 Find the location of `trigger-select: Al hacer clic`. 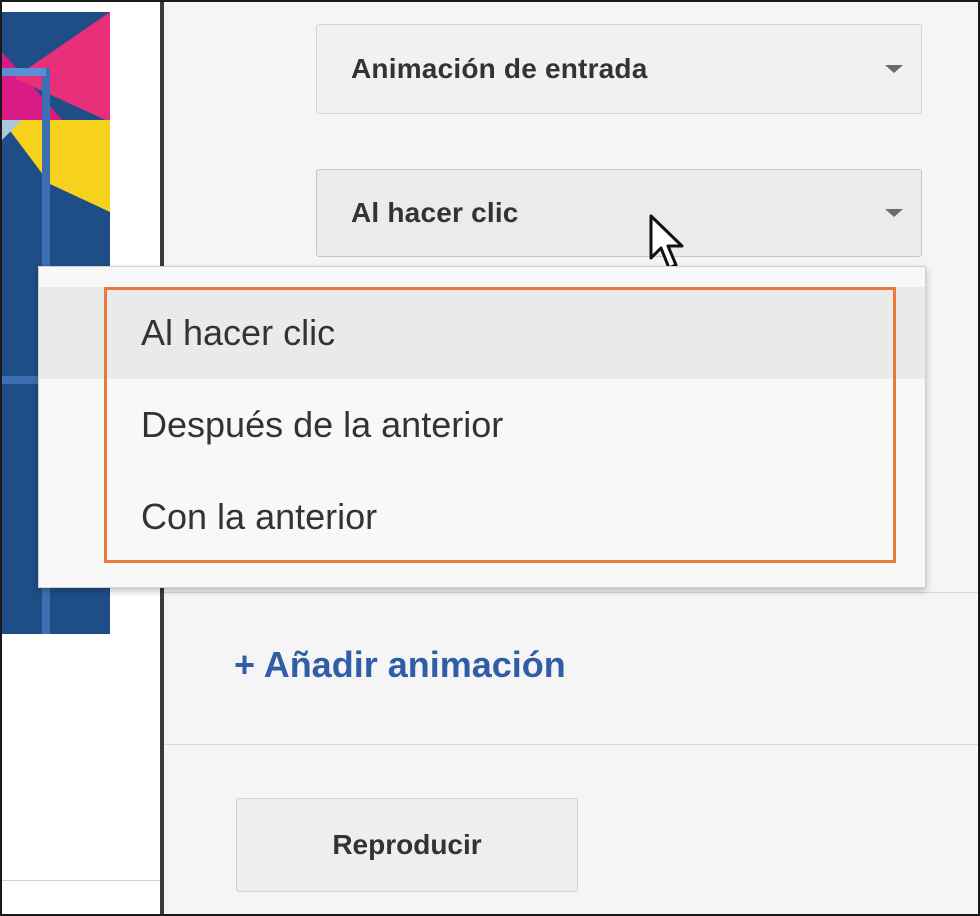

trigger-select: Al hacer clic is located at coordinates (619, 213).